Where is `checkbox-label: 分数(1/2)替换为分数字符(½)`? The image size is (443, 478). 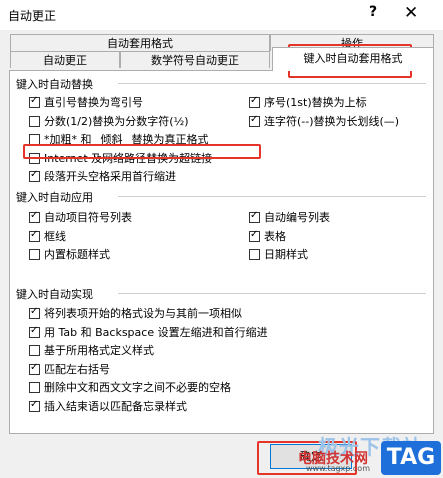
checkbox-label: 分数(1/2)替换为分数字符(½) is located at coordinates (116, 121).